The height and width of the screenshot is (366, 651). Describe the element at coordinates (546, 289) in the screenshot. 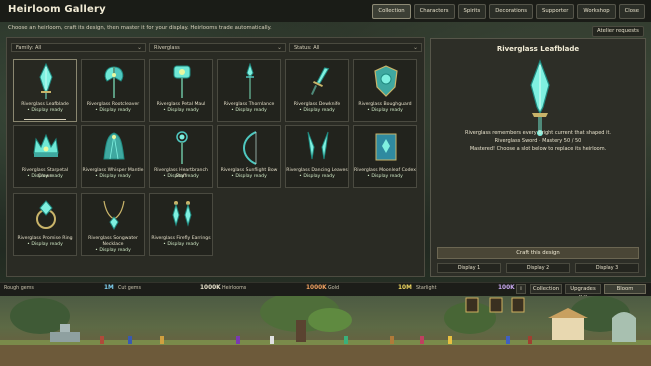

I see `collection-button: Collection` at that location.